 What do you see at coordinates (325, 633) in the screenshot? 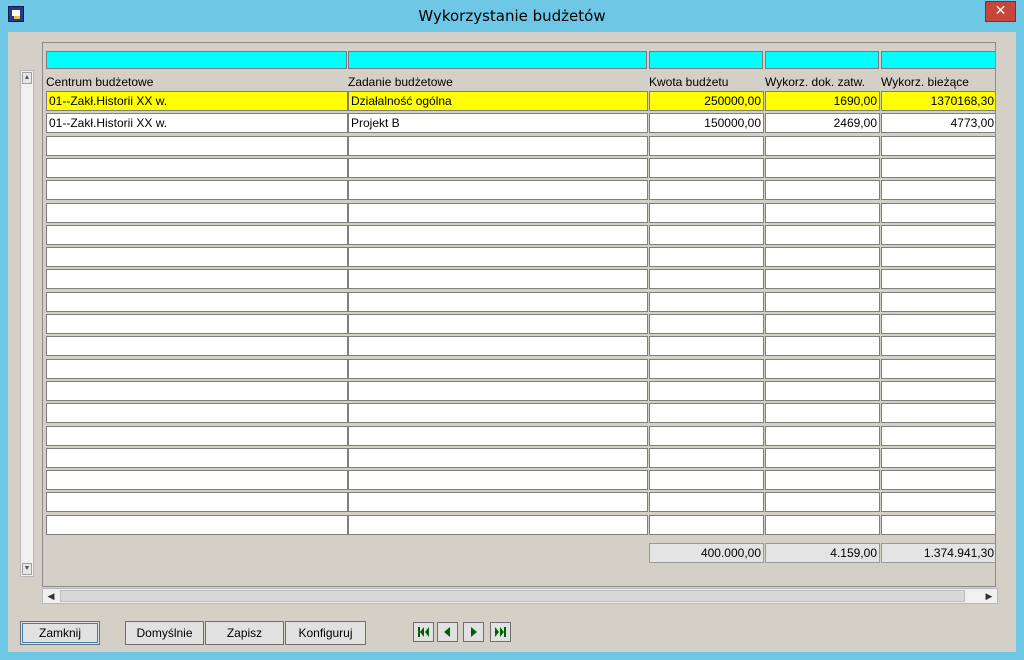
I see `configure-button: Konfiguruj` at bounding box center [325, 633].